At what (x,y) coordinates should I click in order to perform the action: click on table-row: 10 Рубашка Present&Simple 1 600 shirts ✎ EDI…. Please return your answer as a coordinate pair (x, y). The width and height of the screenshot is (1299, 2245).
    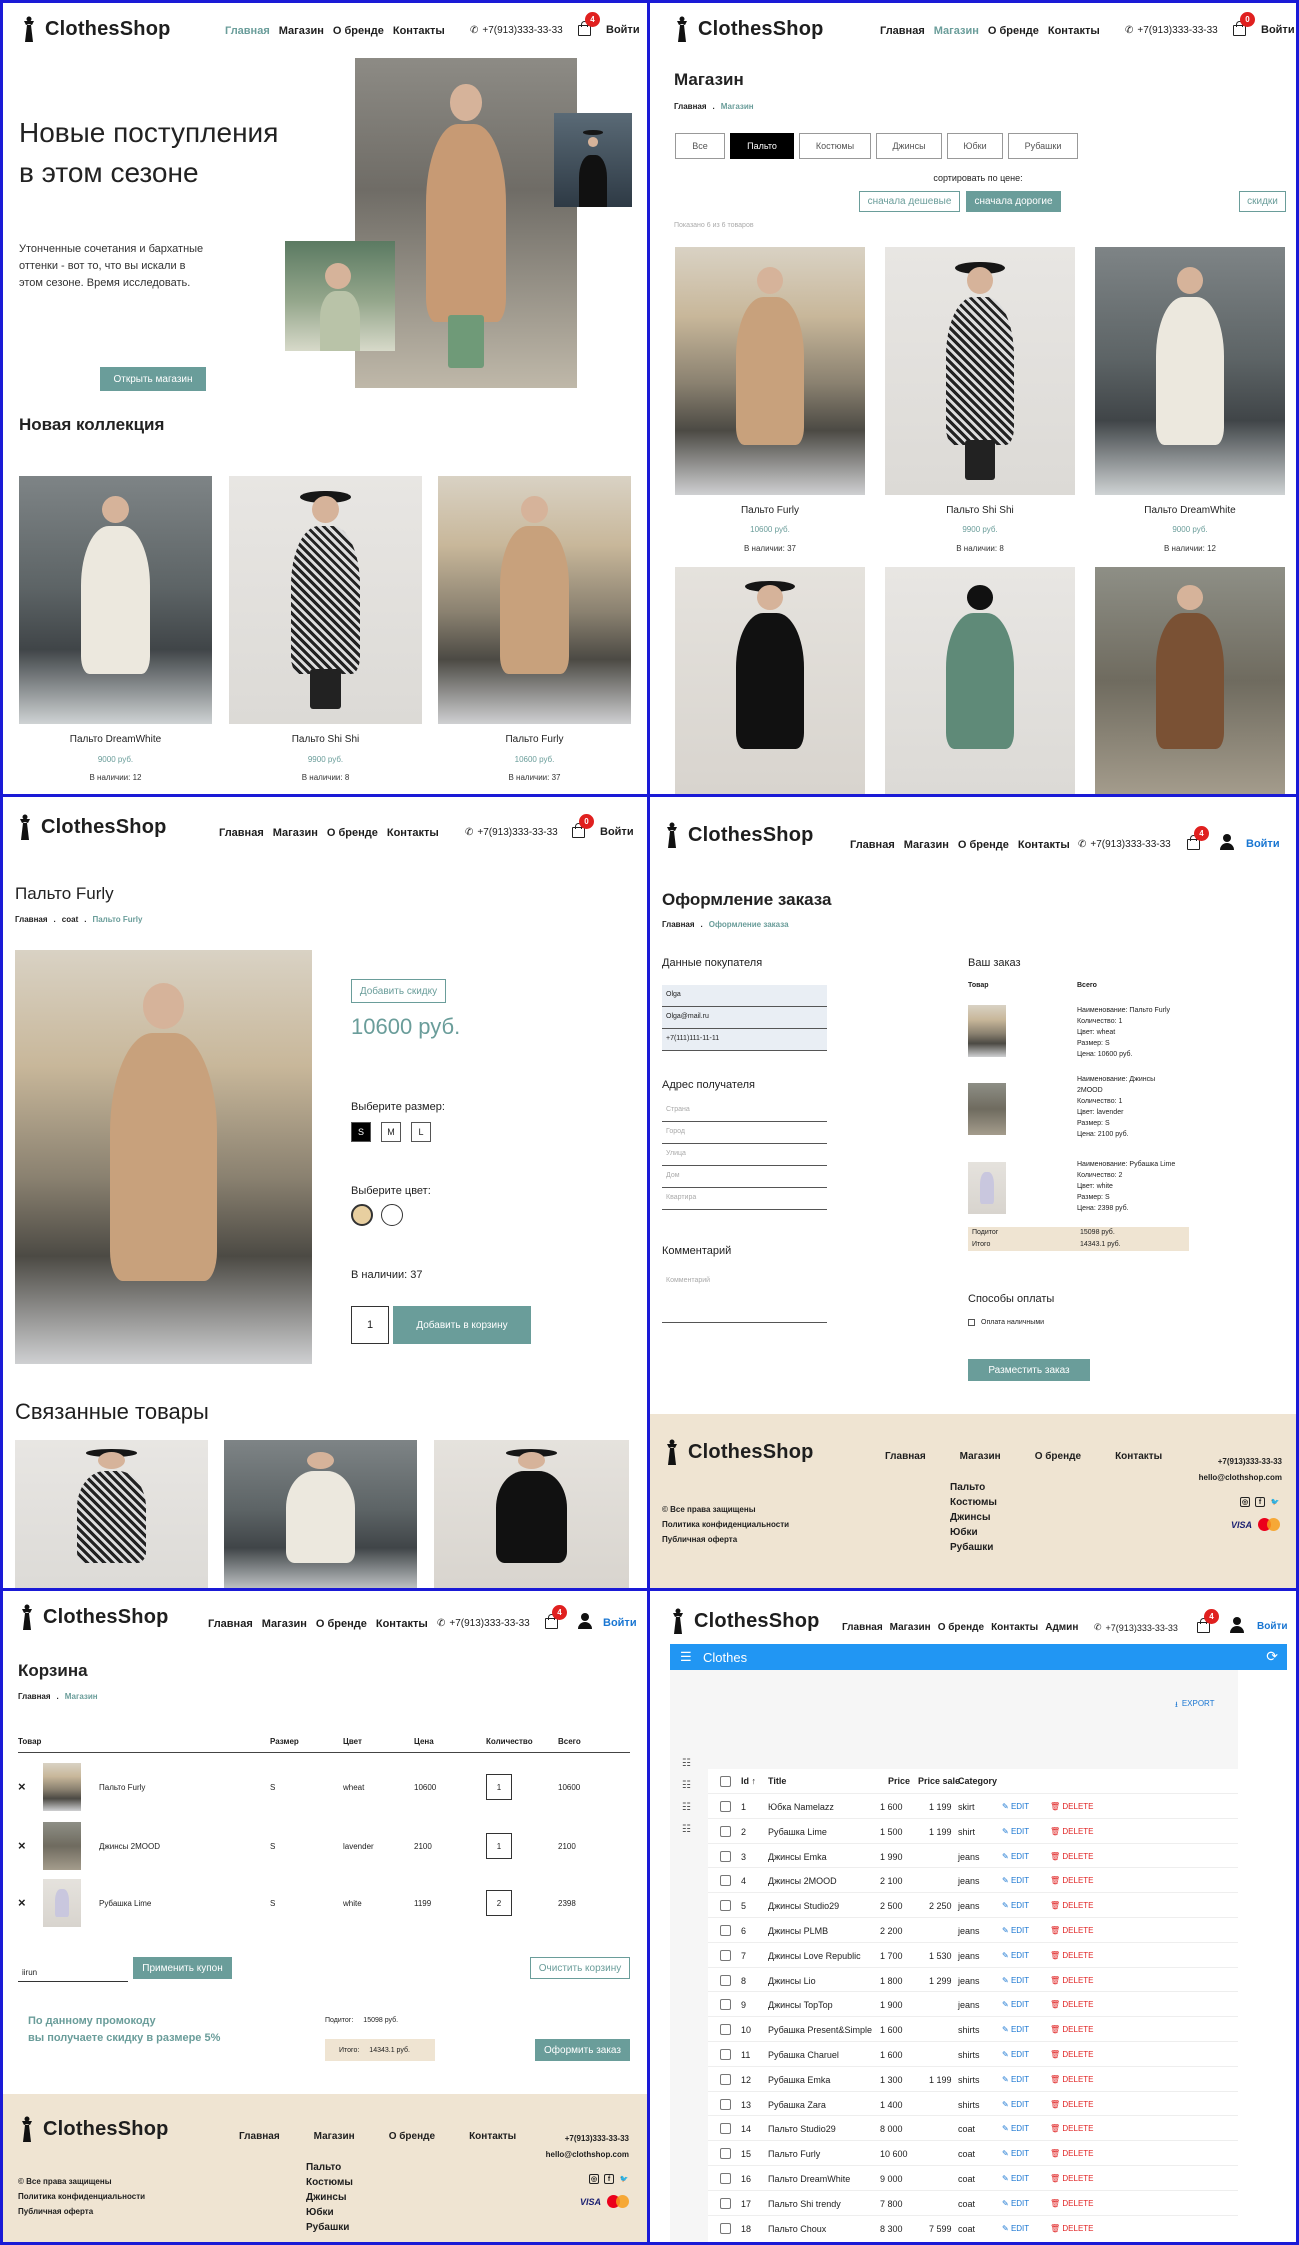
    Looking at the image, I should click on (973, 2028).